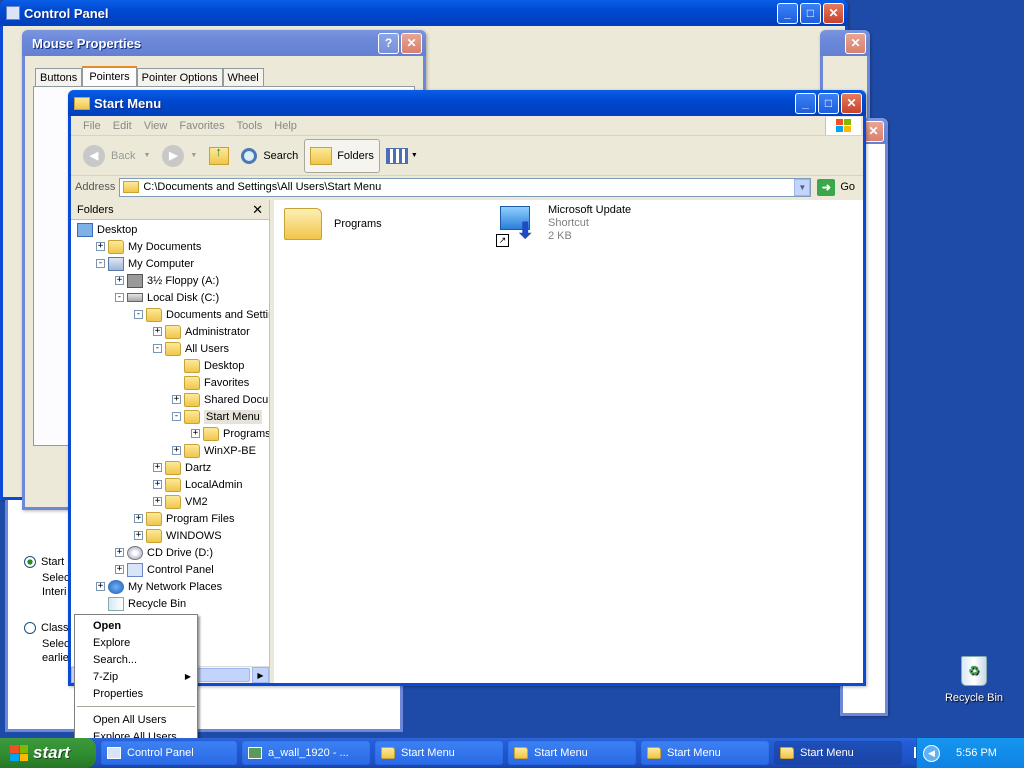  What do you see at coordinates (59, 78) in the screenshot?
I see `tab-buttons: Buttons` at bounding box center [59, 78].